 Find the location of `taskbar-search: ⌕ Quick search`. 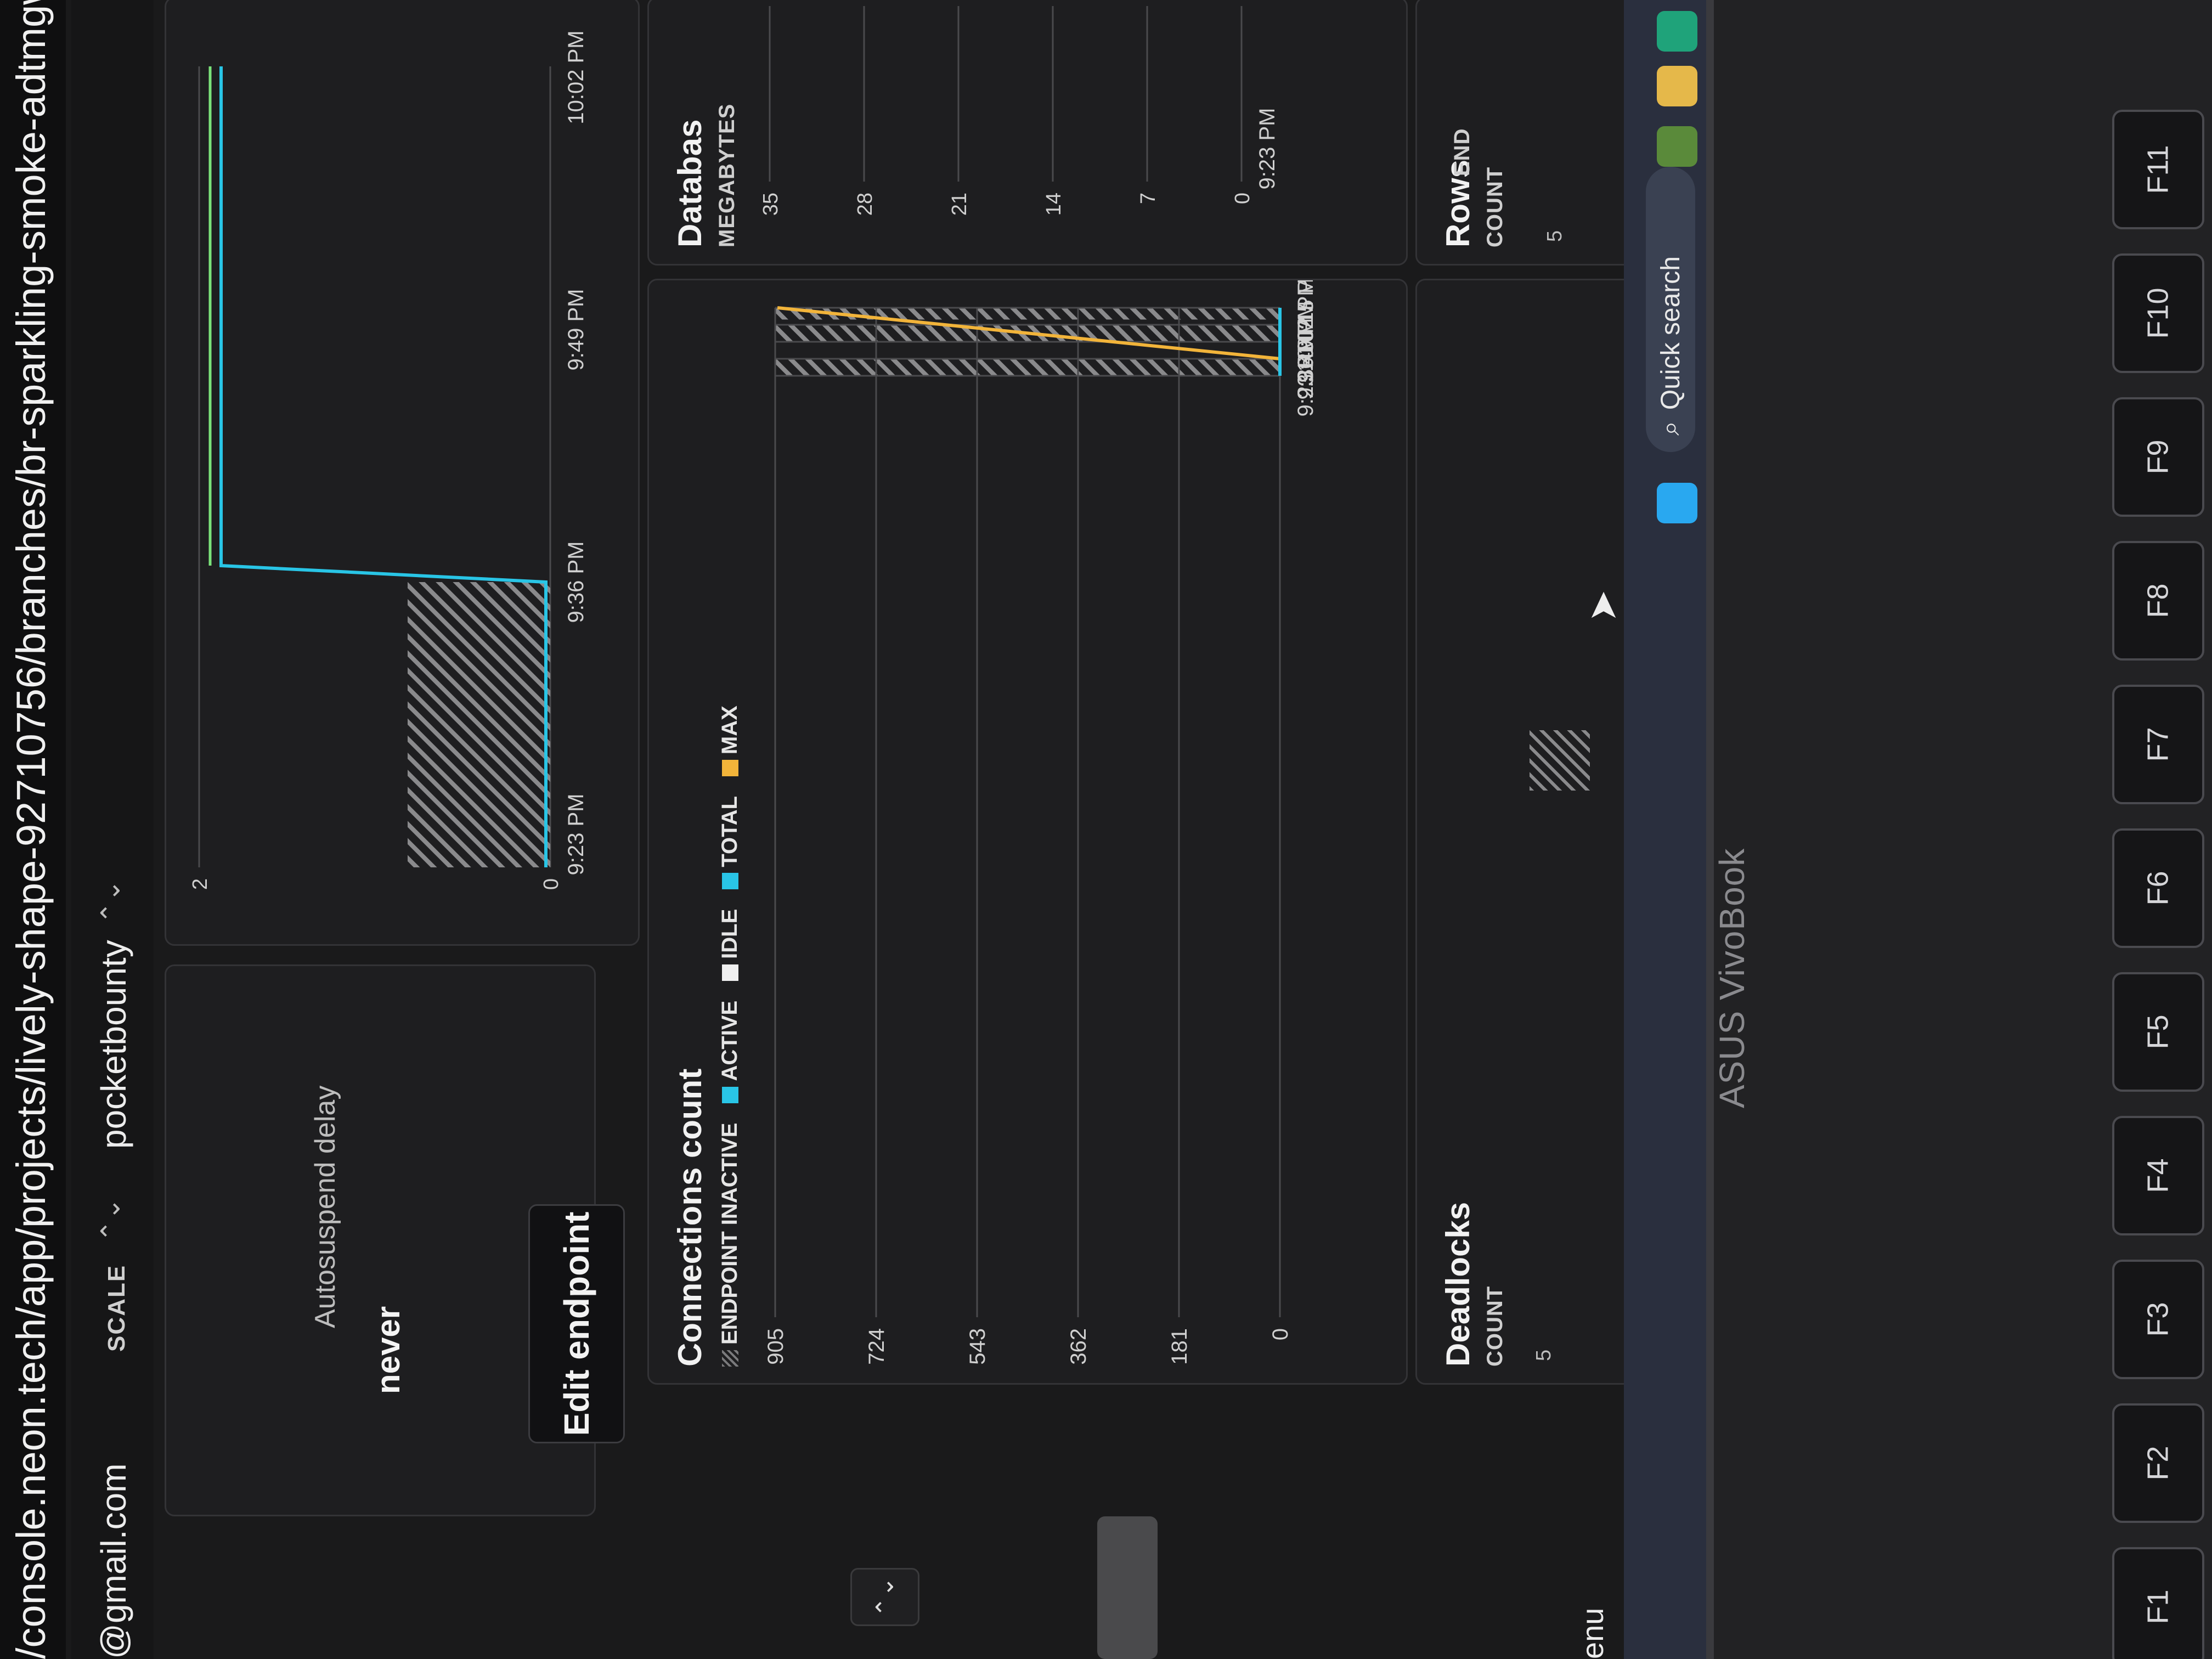

taskbar-search: ⌕ Quick search is located at coordinates (1671, 309).